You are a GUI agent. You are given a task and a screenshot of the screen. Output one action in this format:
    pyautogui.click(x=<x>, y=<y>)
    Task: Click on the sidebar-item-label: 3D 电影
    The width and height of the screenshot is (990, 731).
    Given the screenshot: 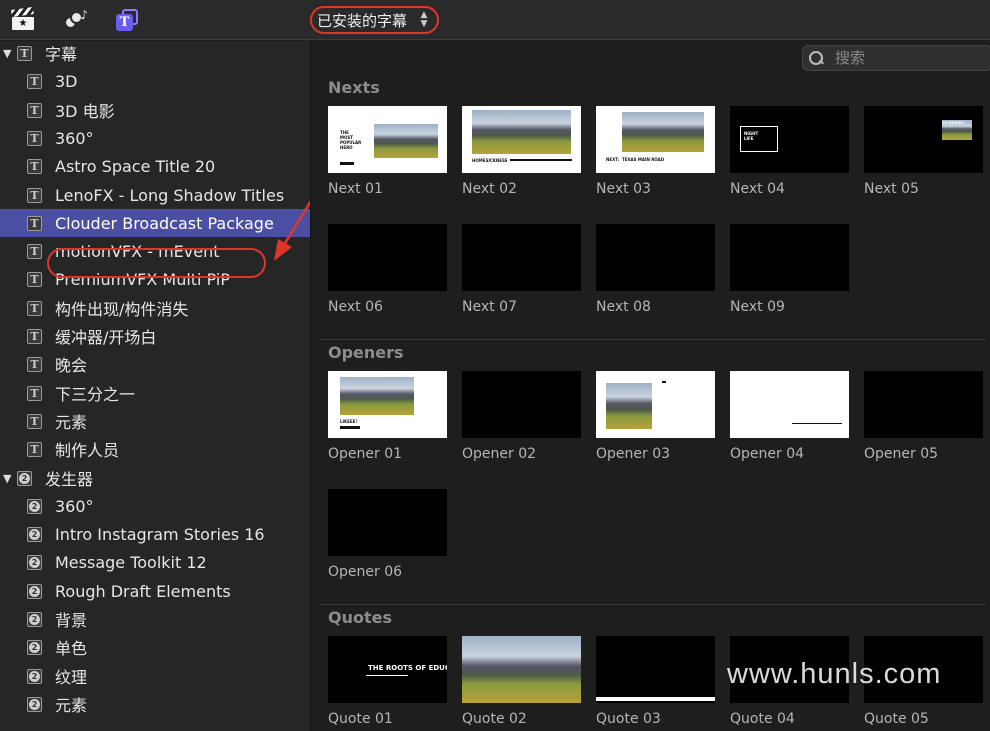 What is the action you would take?
    pyautogui.click(x=85, y=111)
    